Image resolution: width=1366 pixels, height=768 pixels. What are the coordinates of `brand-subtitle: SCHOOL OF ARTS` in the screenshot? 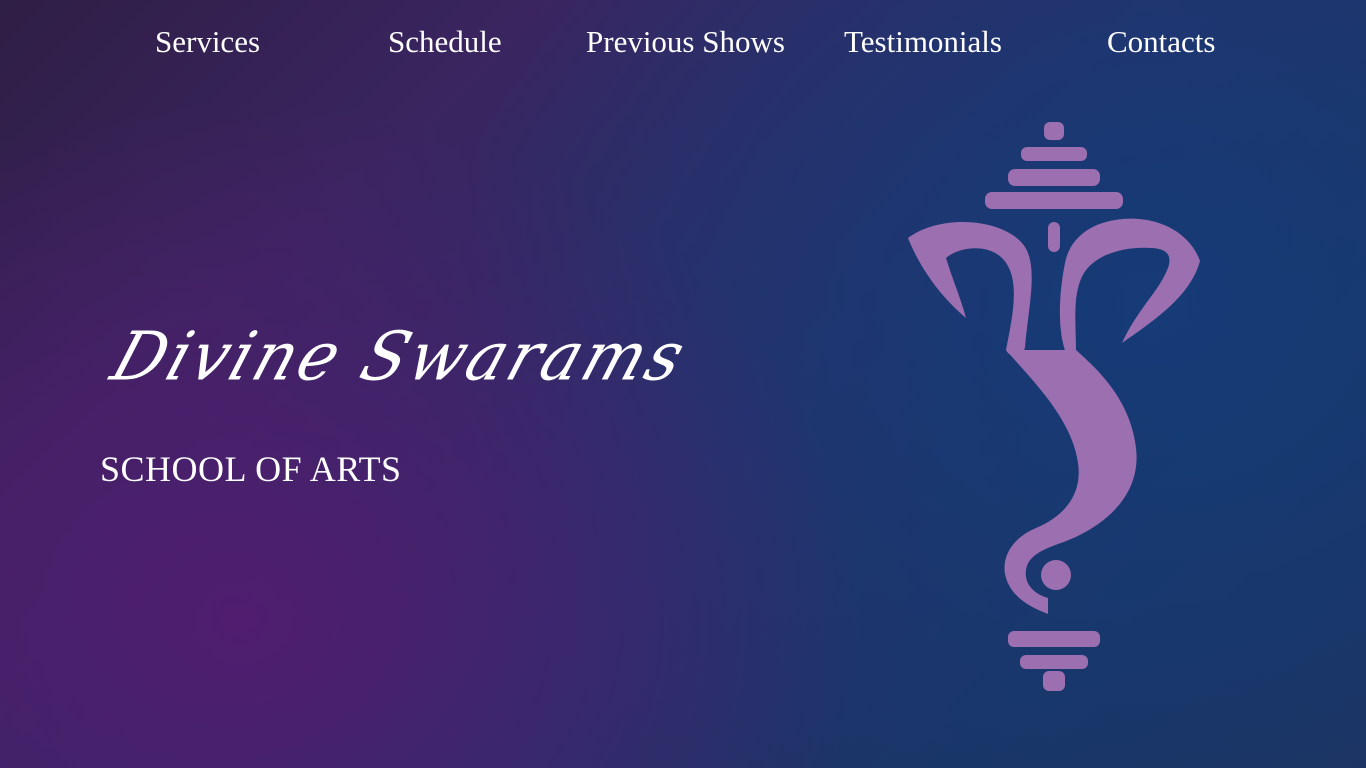 It's located at (251, 469).